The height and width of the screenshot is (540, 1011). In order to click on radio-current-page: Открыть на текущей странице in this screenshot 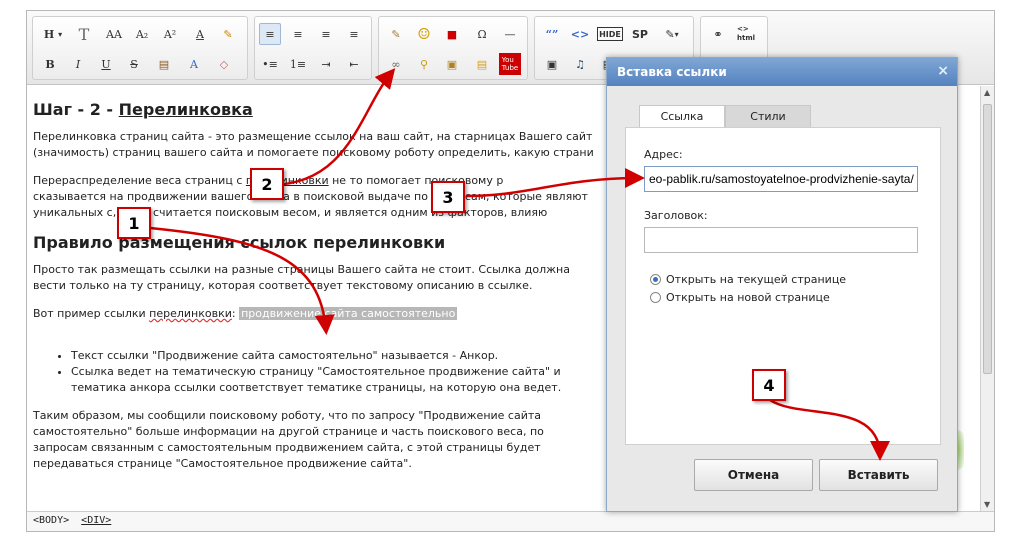, I will do `click(748, 279)`.